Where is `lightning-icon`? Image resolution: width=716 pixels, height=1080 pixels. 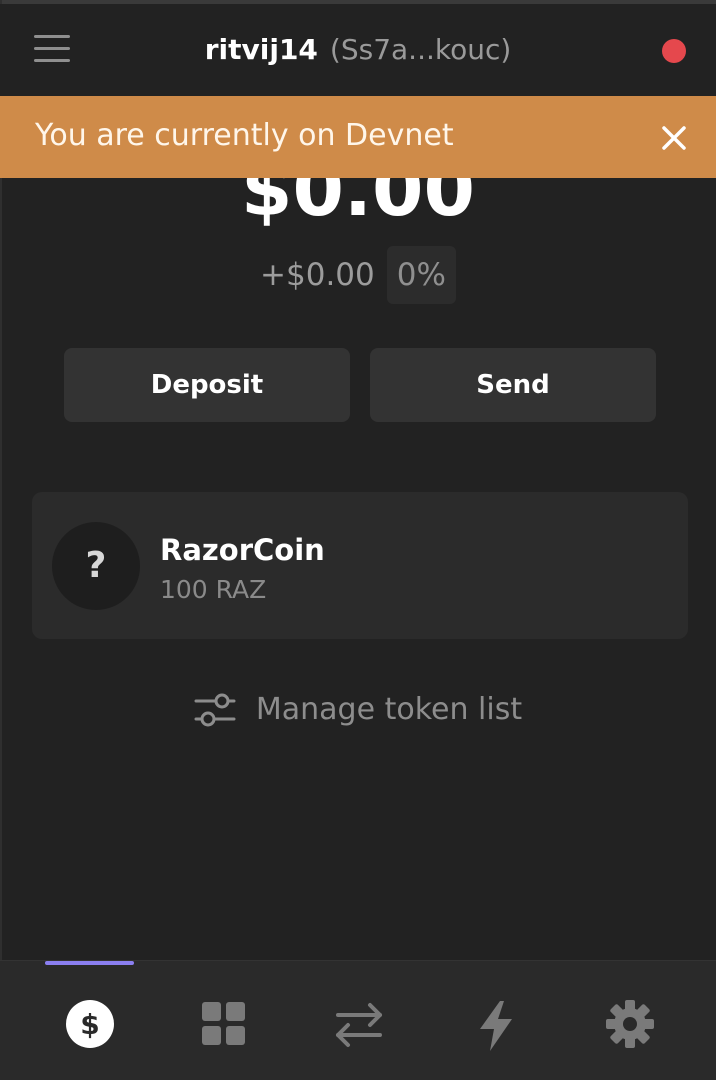 lightning-icon is located at coordinates (496, 1027).